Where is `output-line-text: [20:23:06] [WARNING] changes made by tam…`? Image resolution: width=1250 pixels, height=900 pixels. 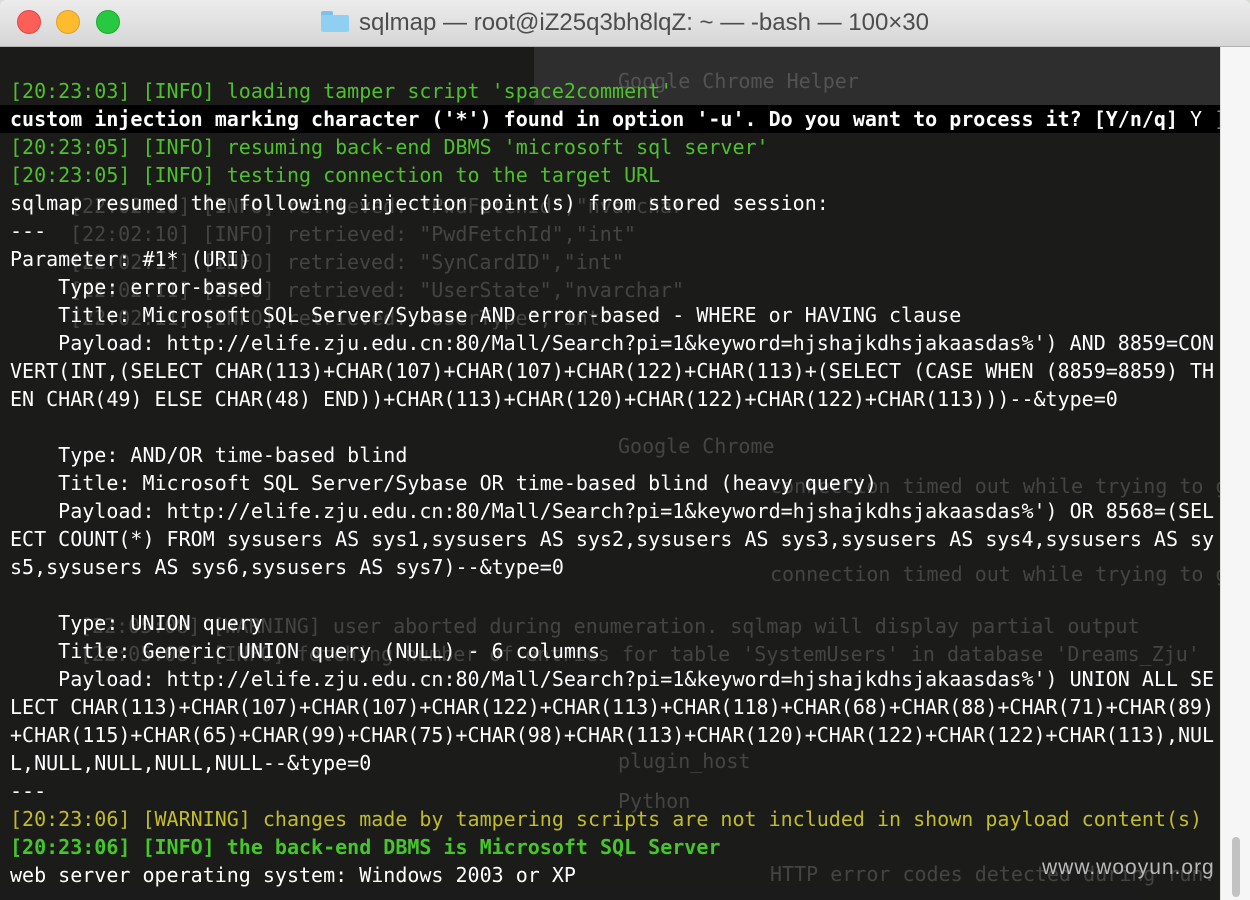
output-line-text: [20:23:06] [WARNING] changes made by tam… is located at coordinates (606, 819).